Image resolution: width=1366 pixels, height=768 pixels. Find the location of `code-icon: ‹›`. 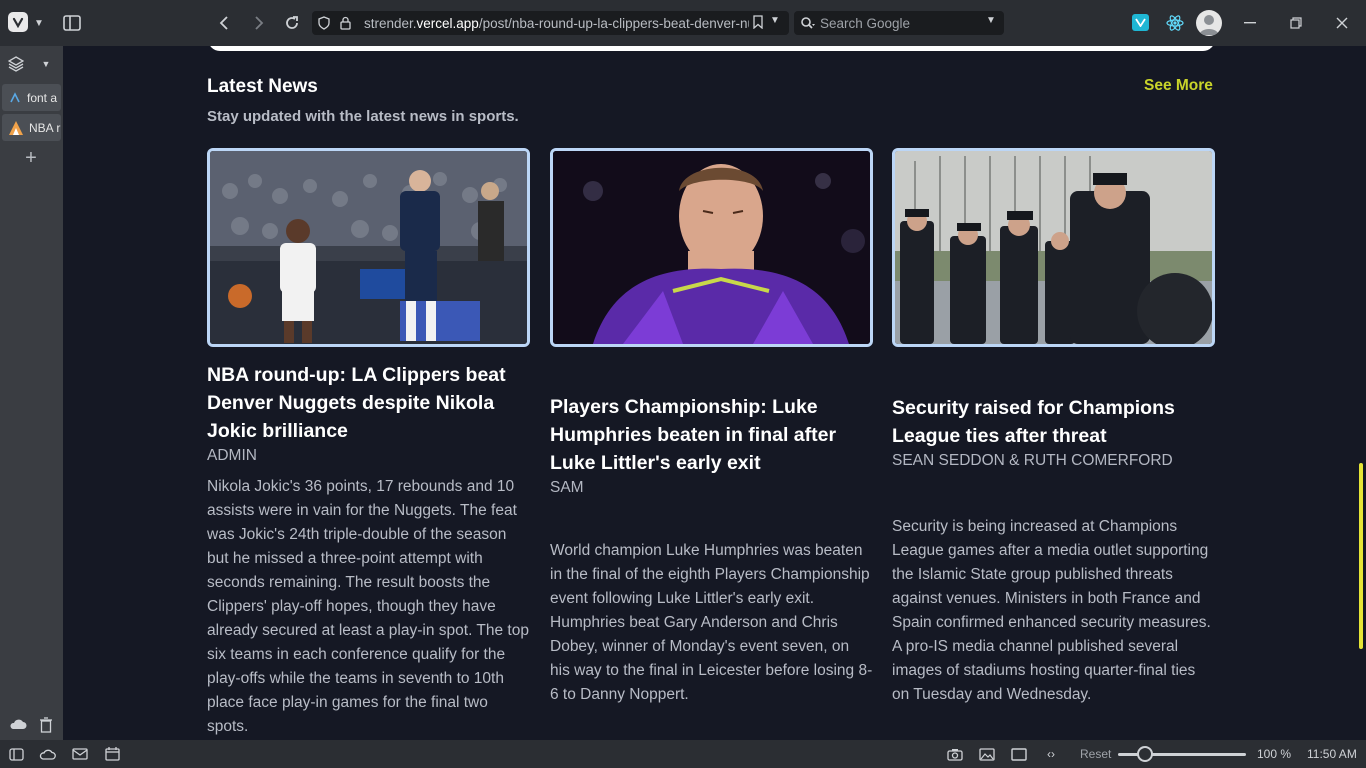

code-icon: ‹› is located at coordinates (1051, 754).